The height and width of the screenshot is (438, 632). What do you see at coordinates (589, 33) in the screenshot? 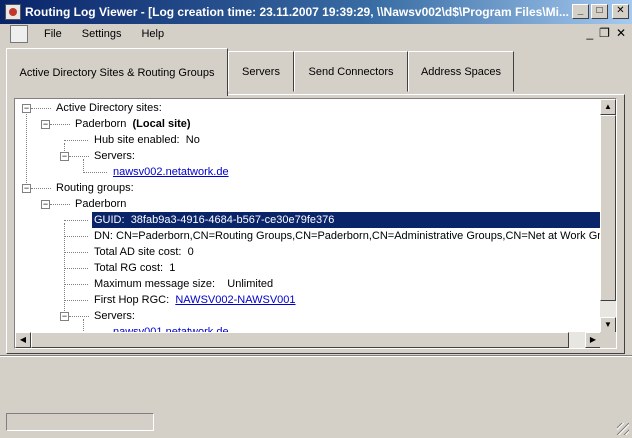
I see `child-minimize-icon: _` at bounding box center [589, 33].